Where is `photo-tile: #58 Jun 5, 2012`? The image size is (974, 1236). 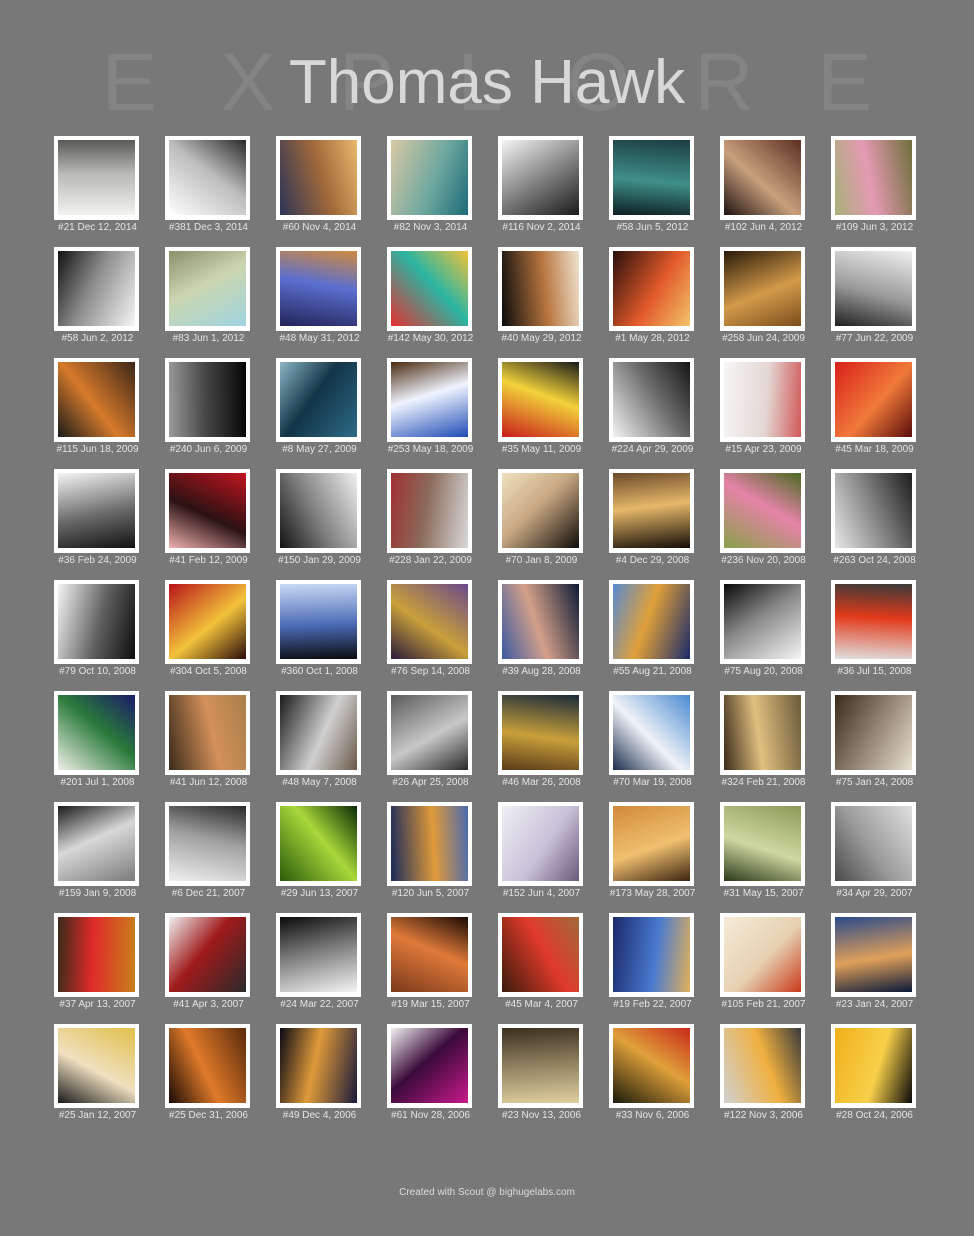
photo-tile: #58 Jun 5, 2012 is located at coordinates (652, 184).